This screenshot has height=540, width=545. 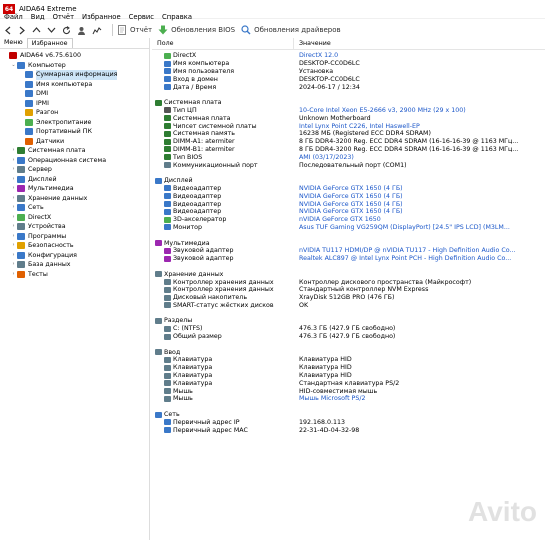 I want to click on tree-item: IPMI, so click(x=74, y=104).